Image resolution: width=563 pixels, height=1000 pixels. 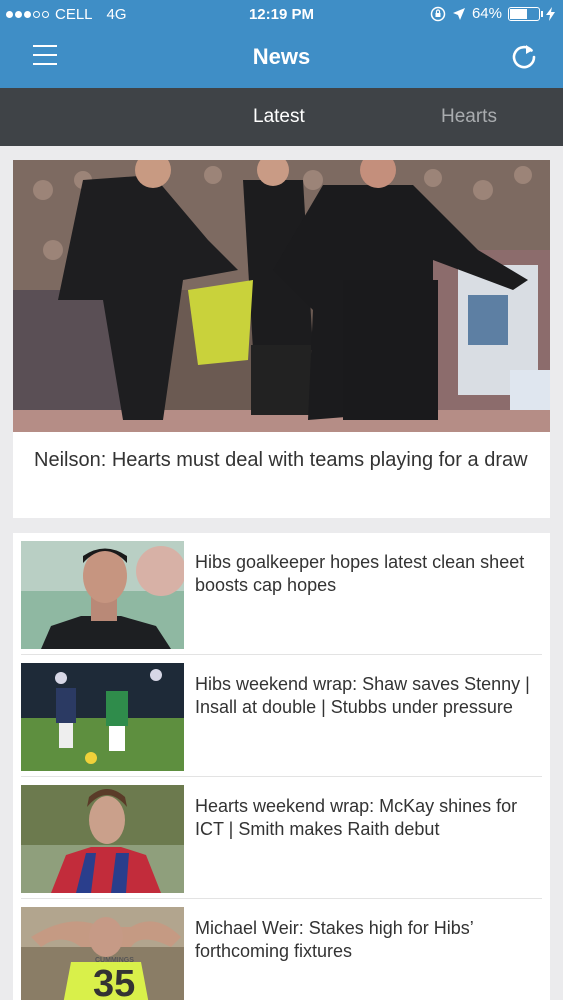 I want to click on app-bar: News, so click(x=281, y=59).